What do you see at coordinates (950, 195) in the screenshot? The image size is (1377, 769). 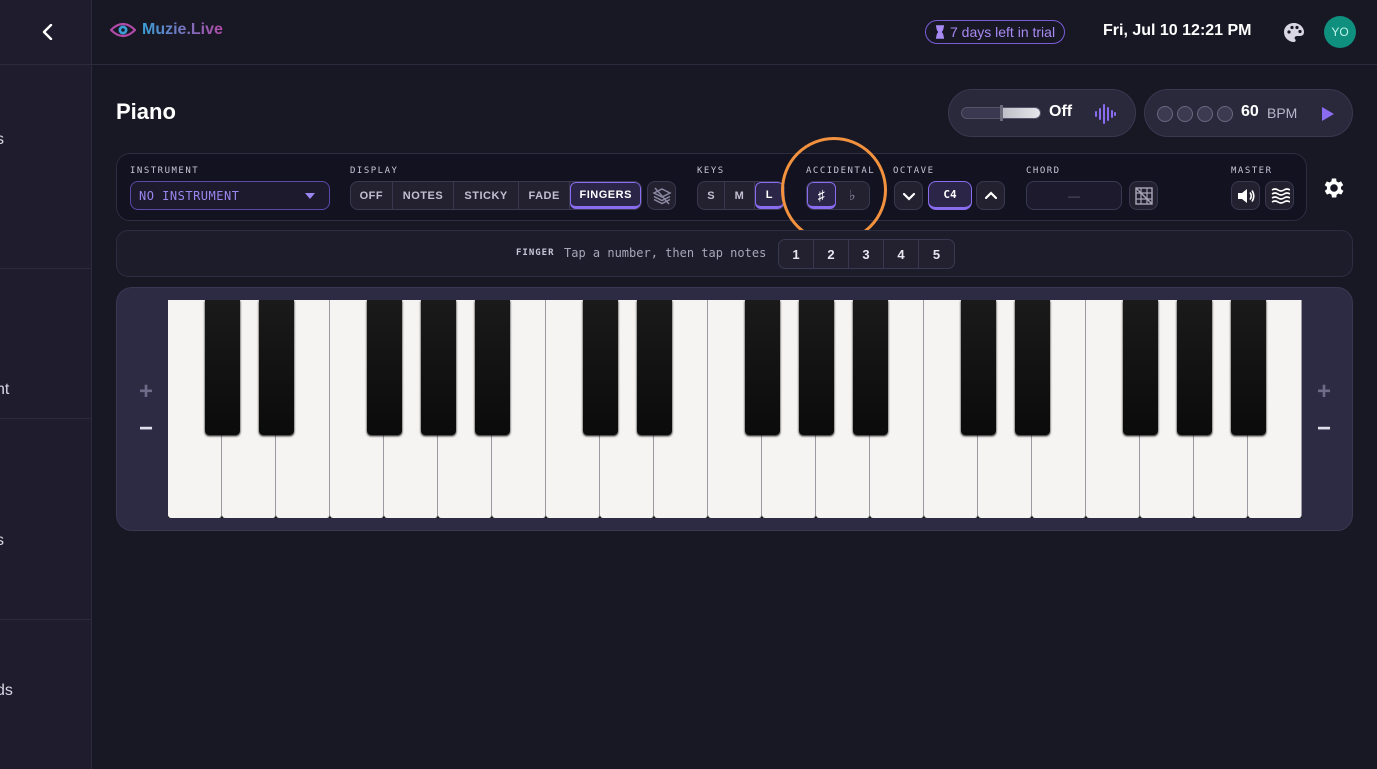 I see `octave-value: C4` at bounding box center [950, 195].